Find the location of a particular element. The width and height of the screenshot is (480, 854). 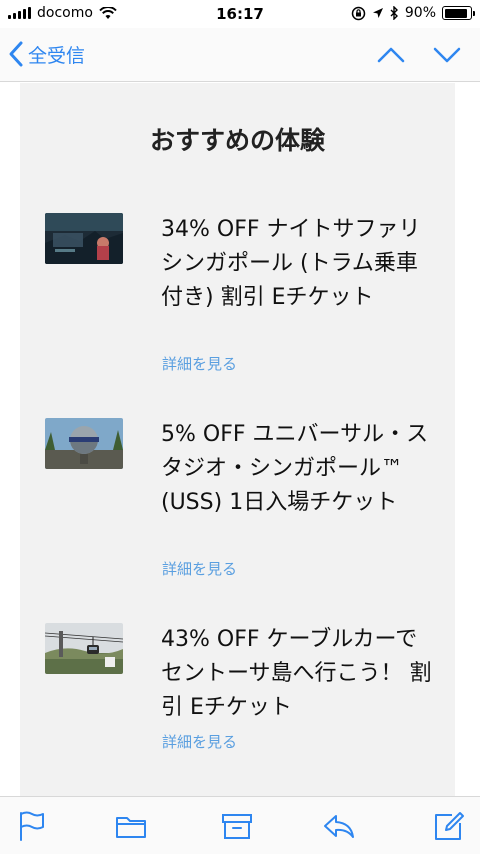

universal-studios-globe-photo is located at coordinates (84, 443).